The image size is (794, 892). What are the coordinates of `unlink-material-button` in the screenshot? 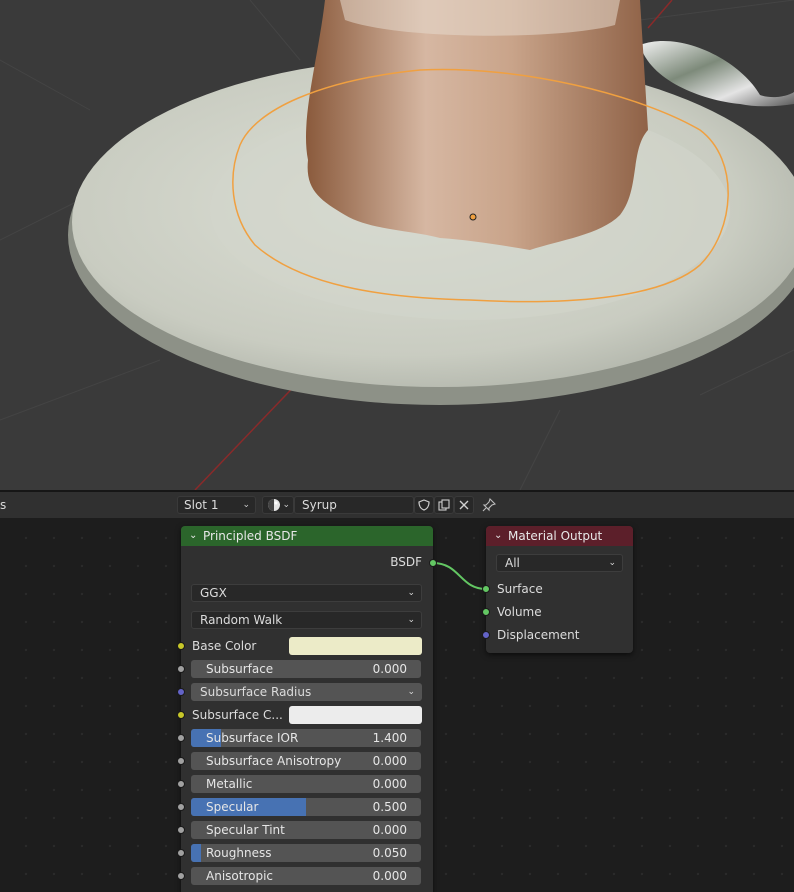 It's located at (464, 505).